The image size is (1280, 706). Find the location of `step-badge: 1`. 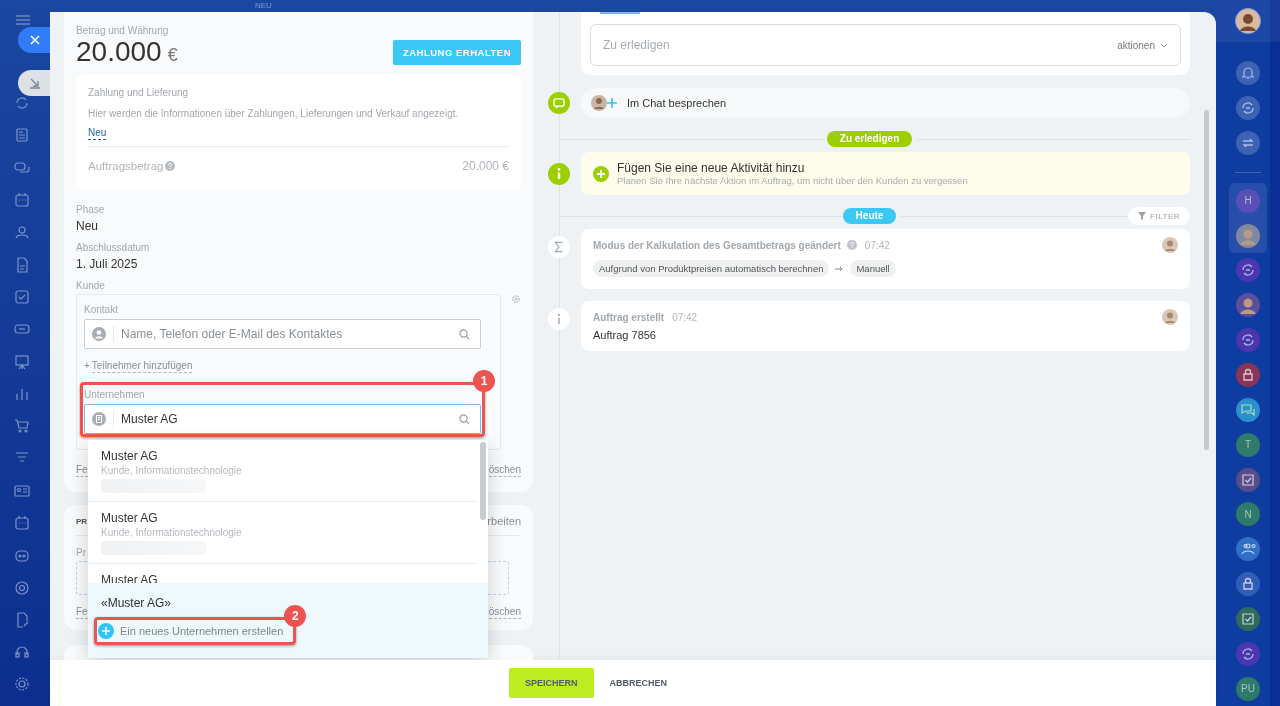

step-badge: 1 is located at coordinates (484, 381).